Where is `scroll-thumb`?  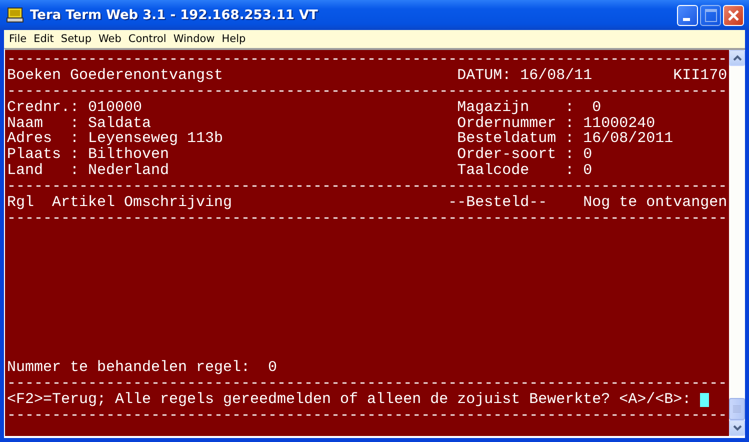
scroll-thumb is located at coordinates (737, 409).